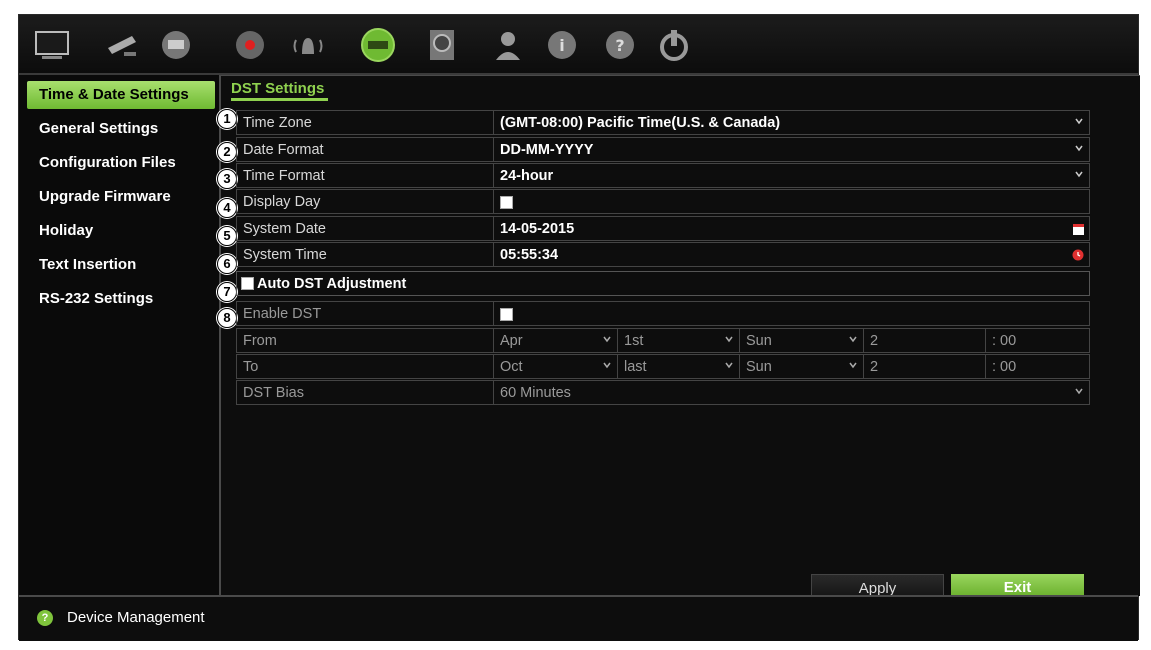 The height and width of the screenshot is (650, 1151). I want to click on to-day-select: Sun, so click(801, 367).